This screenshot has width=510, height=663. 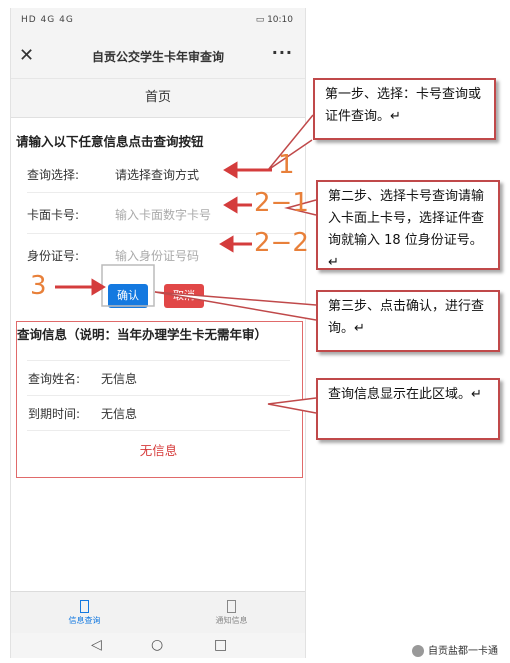 I want to click on callout-step2: 第二步、选择卡号查询请输入卡面上卡号，选择证件查询就输入 18 位身份证号。↵, so click(x=408, y=225).